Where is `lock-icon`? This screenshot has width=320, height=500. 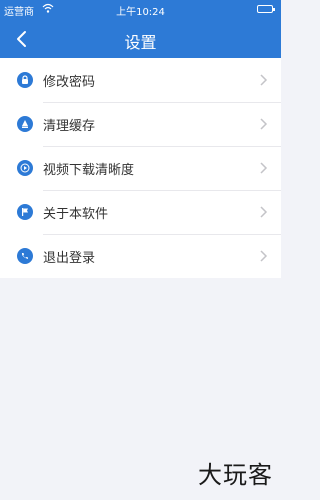
lock-icon is located at coordinates (25, 80).